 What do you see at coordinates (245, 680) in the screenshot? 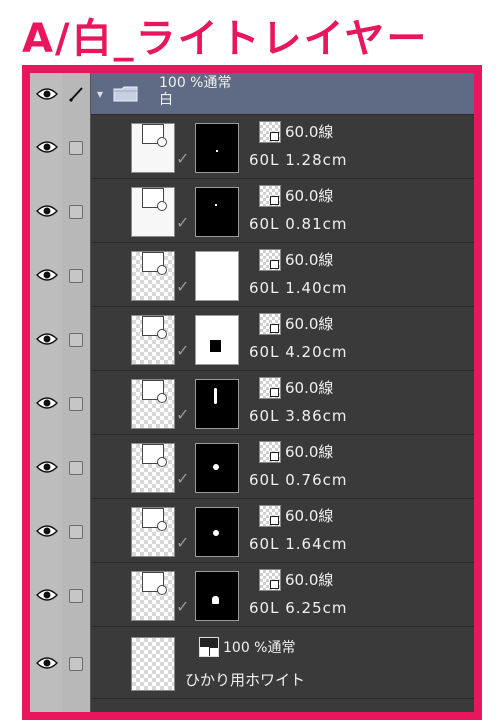
I see `layer-name: ひかり用ホワイト` at bounding box center [245, 680].